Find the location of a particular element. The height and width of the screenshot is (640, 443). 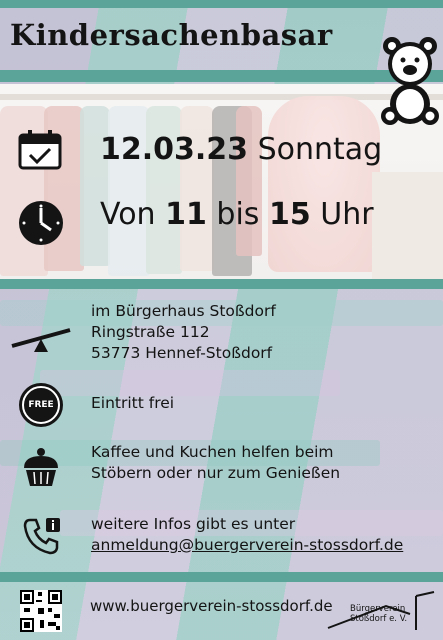

logo-line-2: Stoßdorf e. V. is located at coordinates (379, 619).